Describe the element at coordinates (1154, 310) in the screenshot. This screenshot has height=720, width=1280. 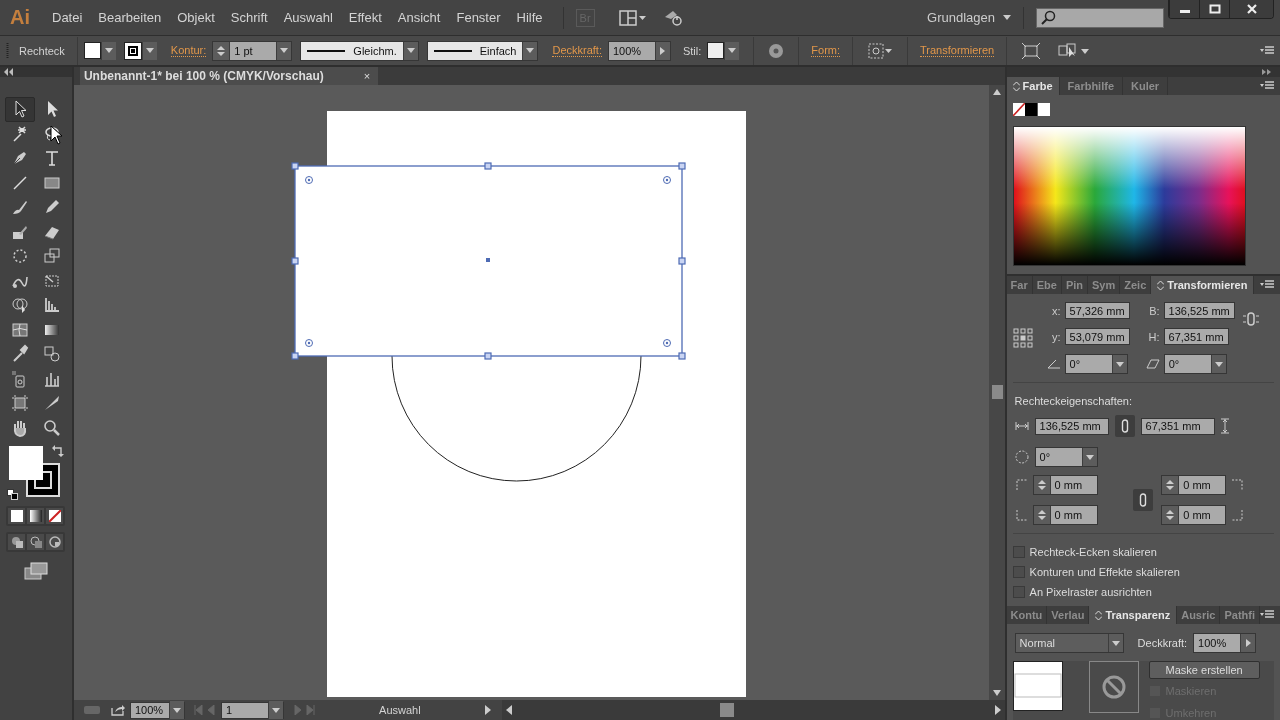
I see `field-label: B:` at that location.